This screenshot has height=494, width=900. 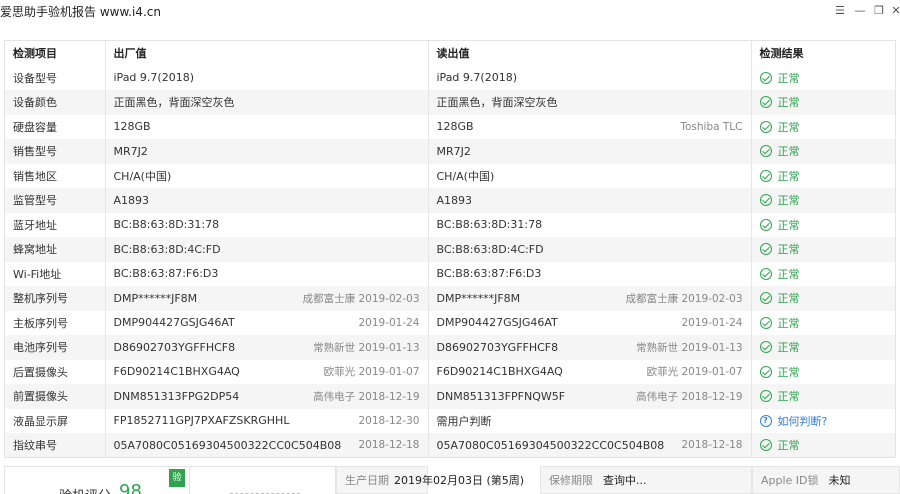 What do you see at coordinates (371, 372) in the screenshot?
I see `row-factory-sub: 欧菲光 2019-01-07` at bounding box center [371, 372].